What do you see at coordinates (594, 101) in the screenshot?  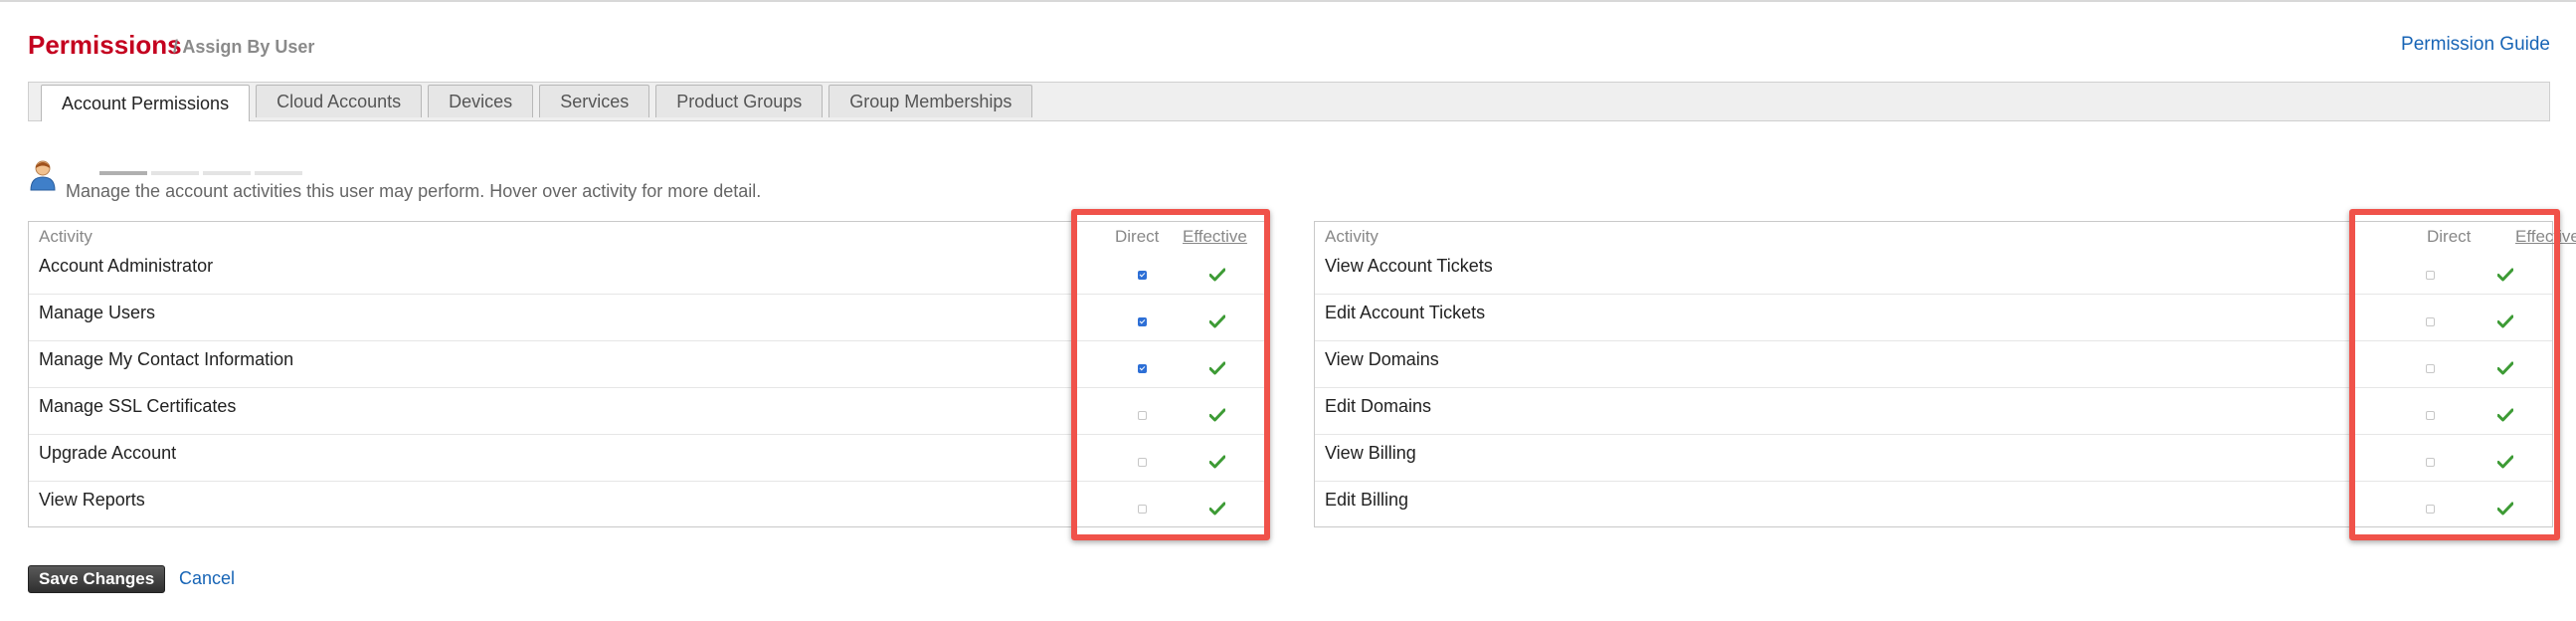 I see `tab-services: Services` at bounding box center [594, 101].